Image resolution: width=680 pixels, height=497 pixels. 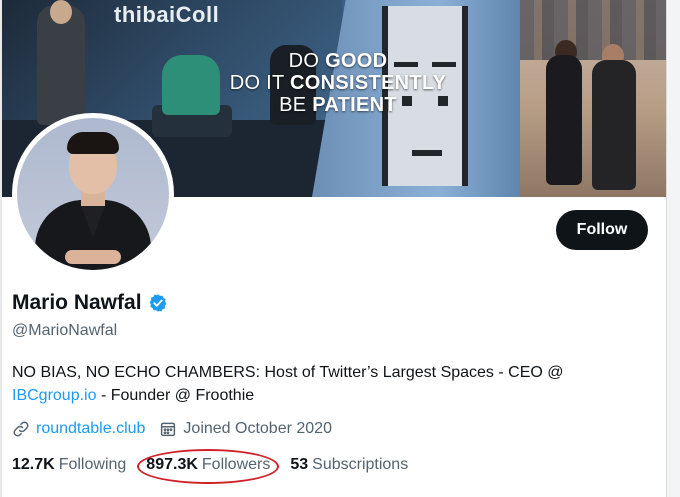 What do you see at coordinates (33, 464) in the screenshot?
I see `following-count: 12.7K` at bounding box center [33, 464].